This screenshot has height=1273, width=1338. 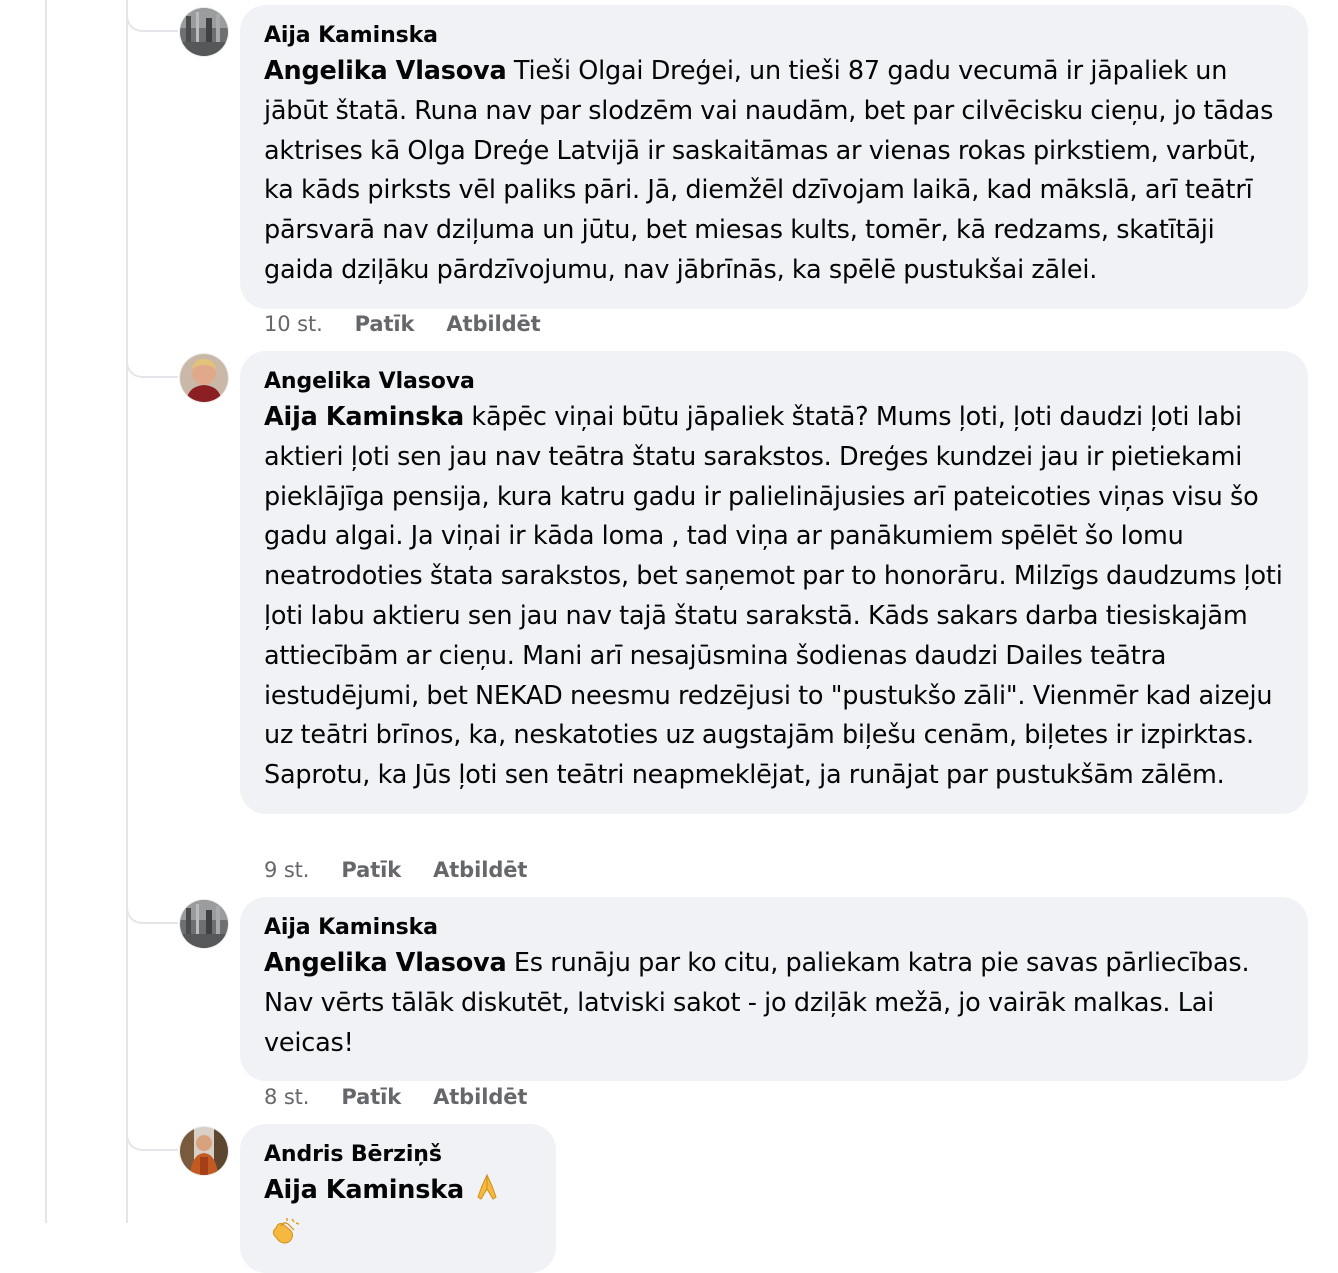 What do you see at coordinates (411, 1097) in the screenshot?
I see `comment-actions: 8 st. Patīk Atbildēt` at bounding box center [411, 1097].